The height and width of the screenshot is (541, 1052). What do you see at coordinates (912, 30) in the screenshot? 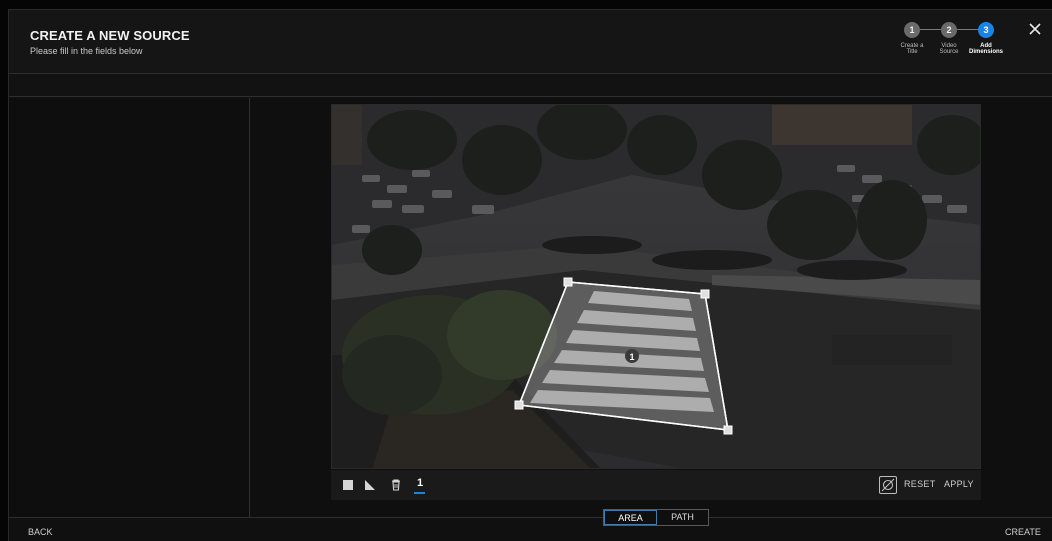
I see `step-1-circle: 1` at bounding box center [912, 30].